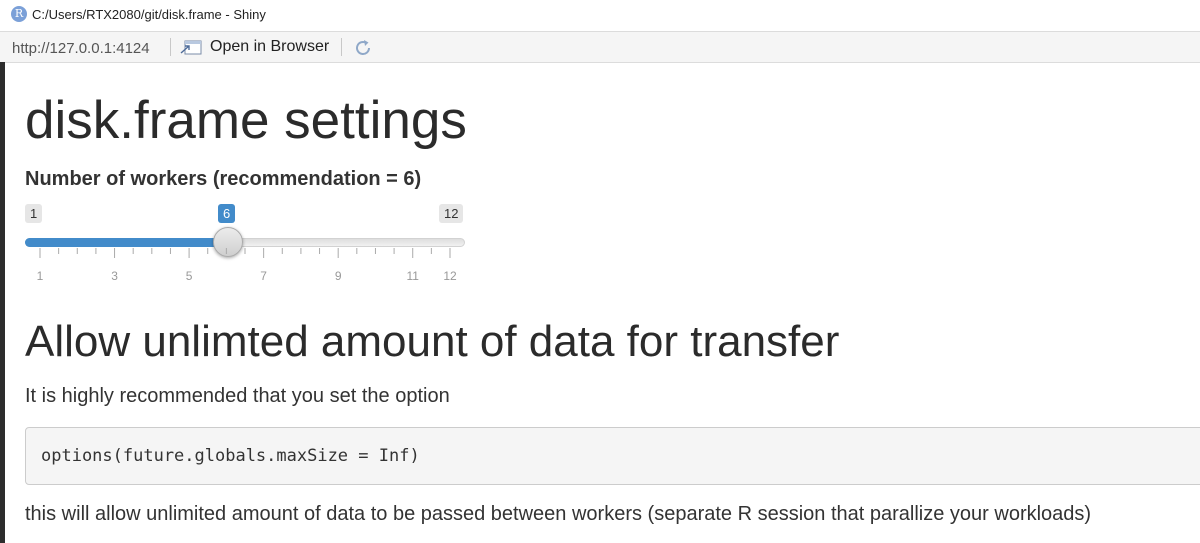  Describe the element at coordinates (246, 120) in the screenshot. I see `page-title: disk.frame settings` at that location.